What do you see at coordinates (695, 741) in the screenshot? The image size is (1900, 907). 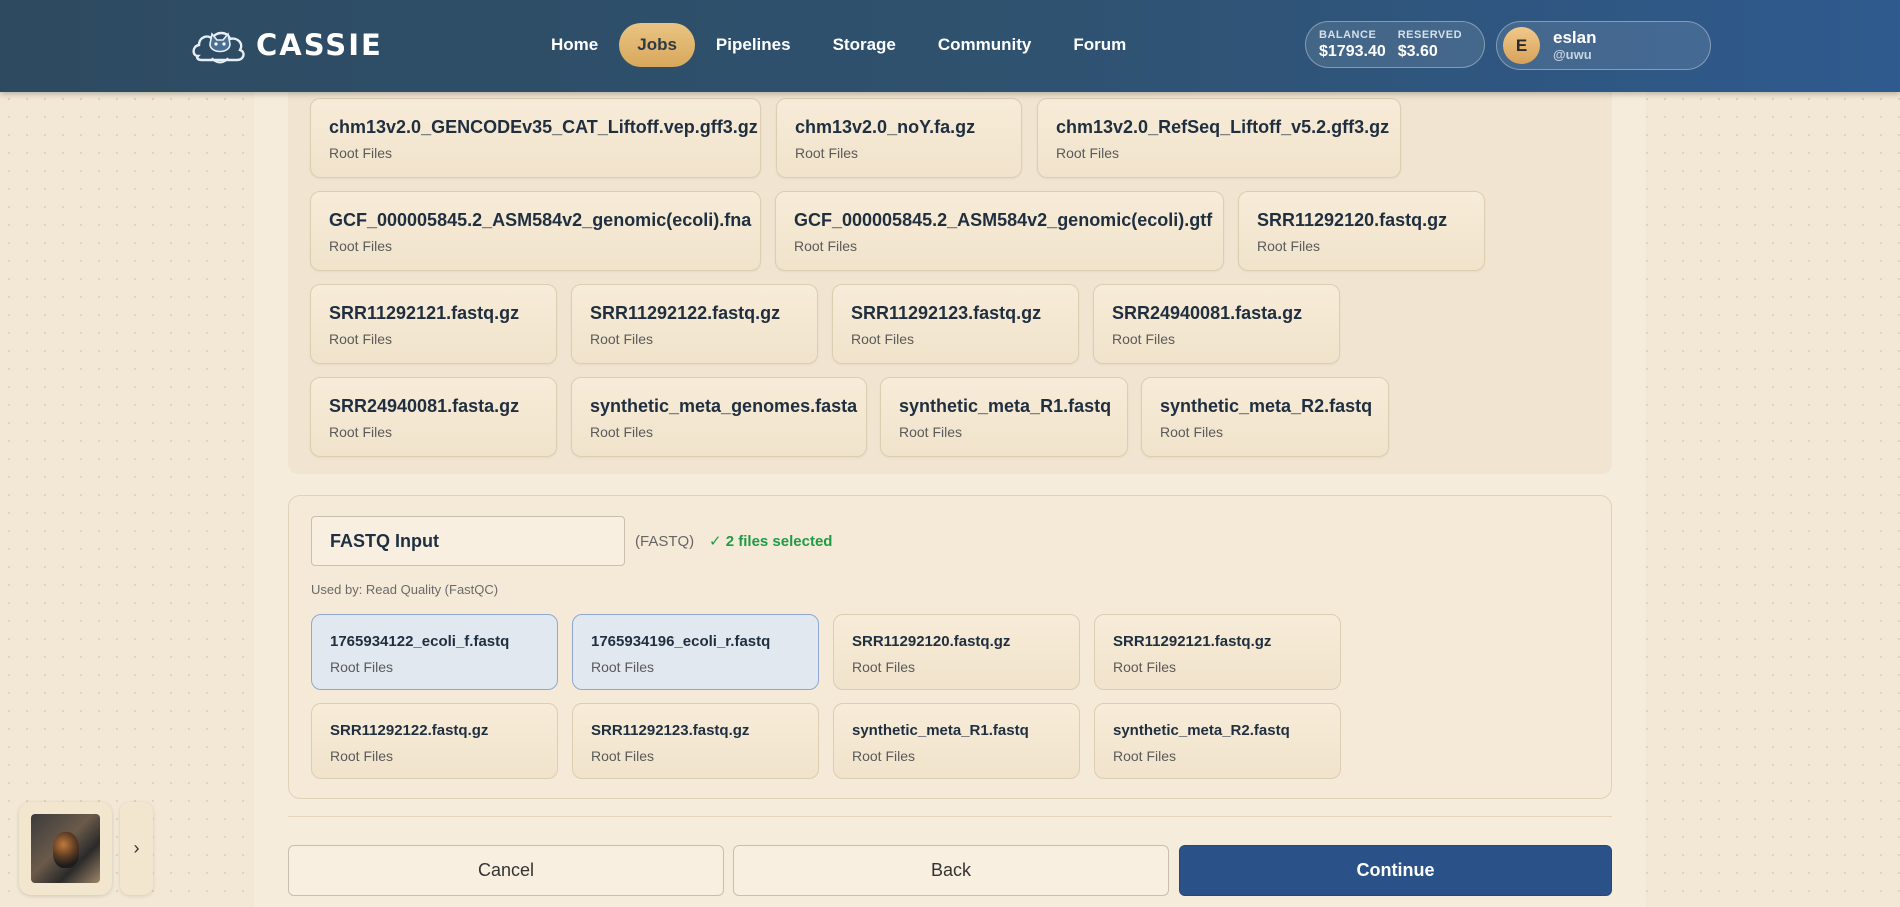 I see `fastq-file-option: SRR11292123.fastq.gz Root Files` at bounding box center [695, 741].